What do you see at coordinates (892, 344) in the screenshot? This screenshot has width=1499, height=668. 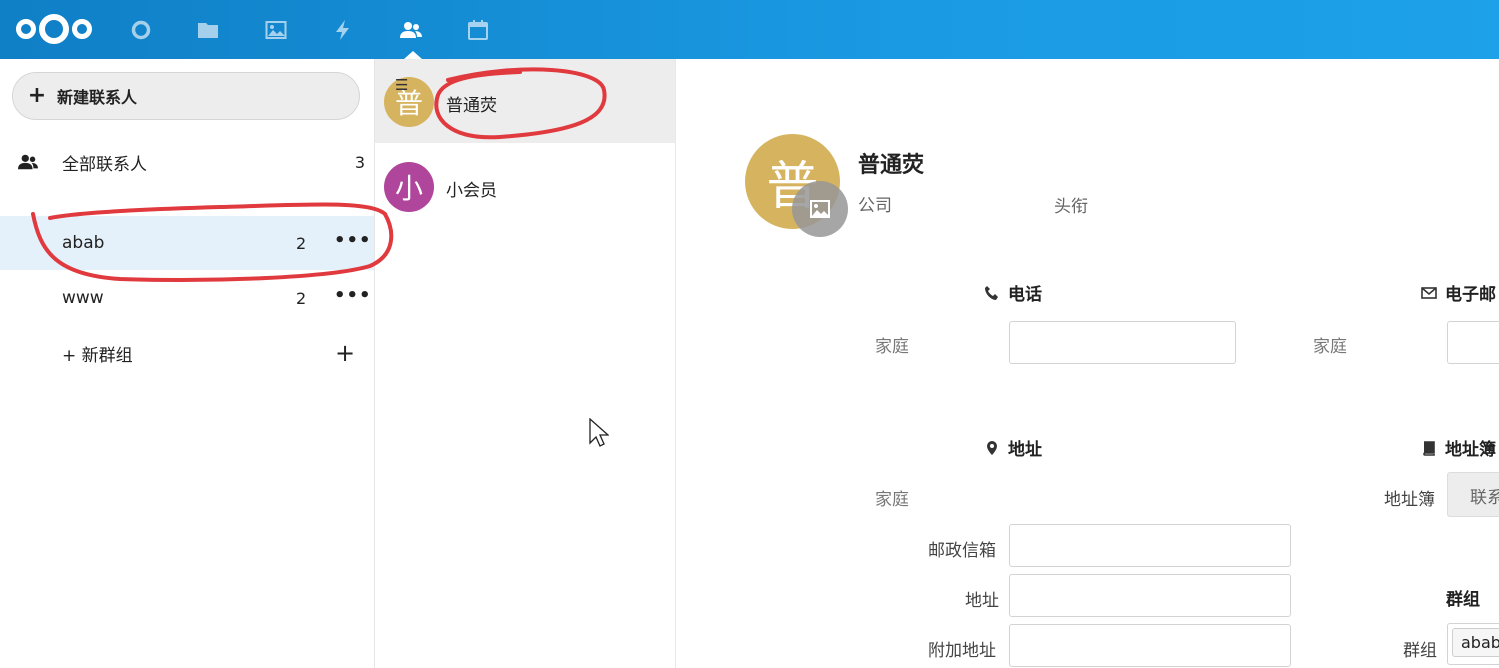 I see `phone-type-select: 家庭` at bounding box center [892, 344].